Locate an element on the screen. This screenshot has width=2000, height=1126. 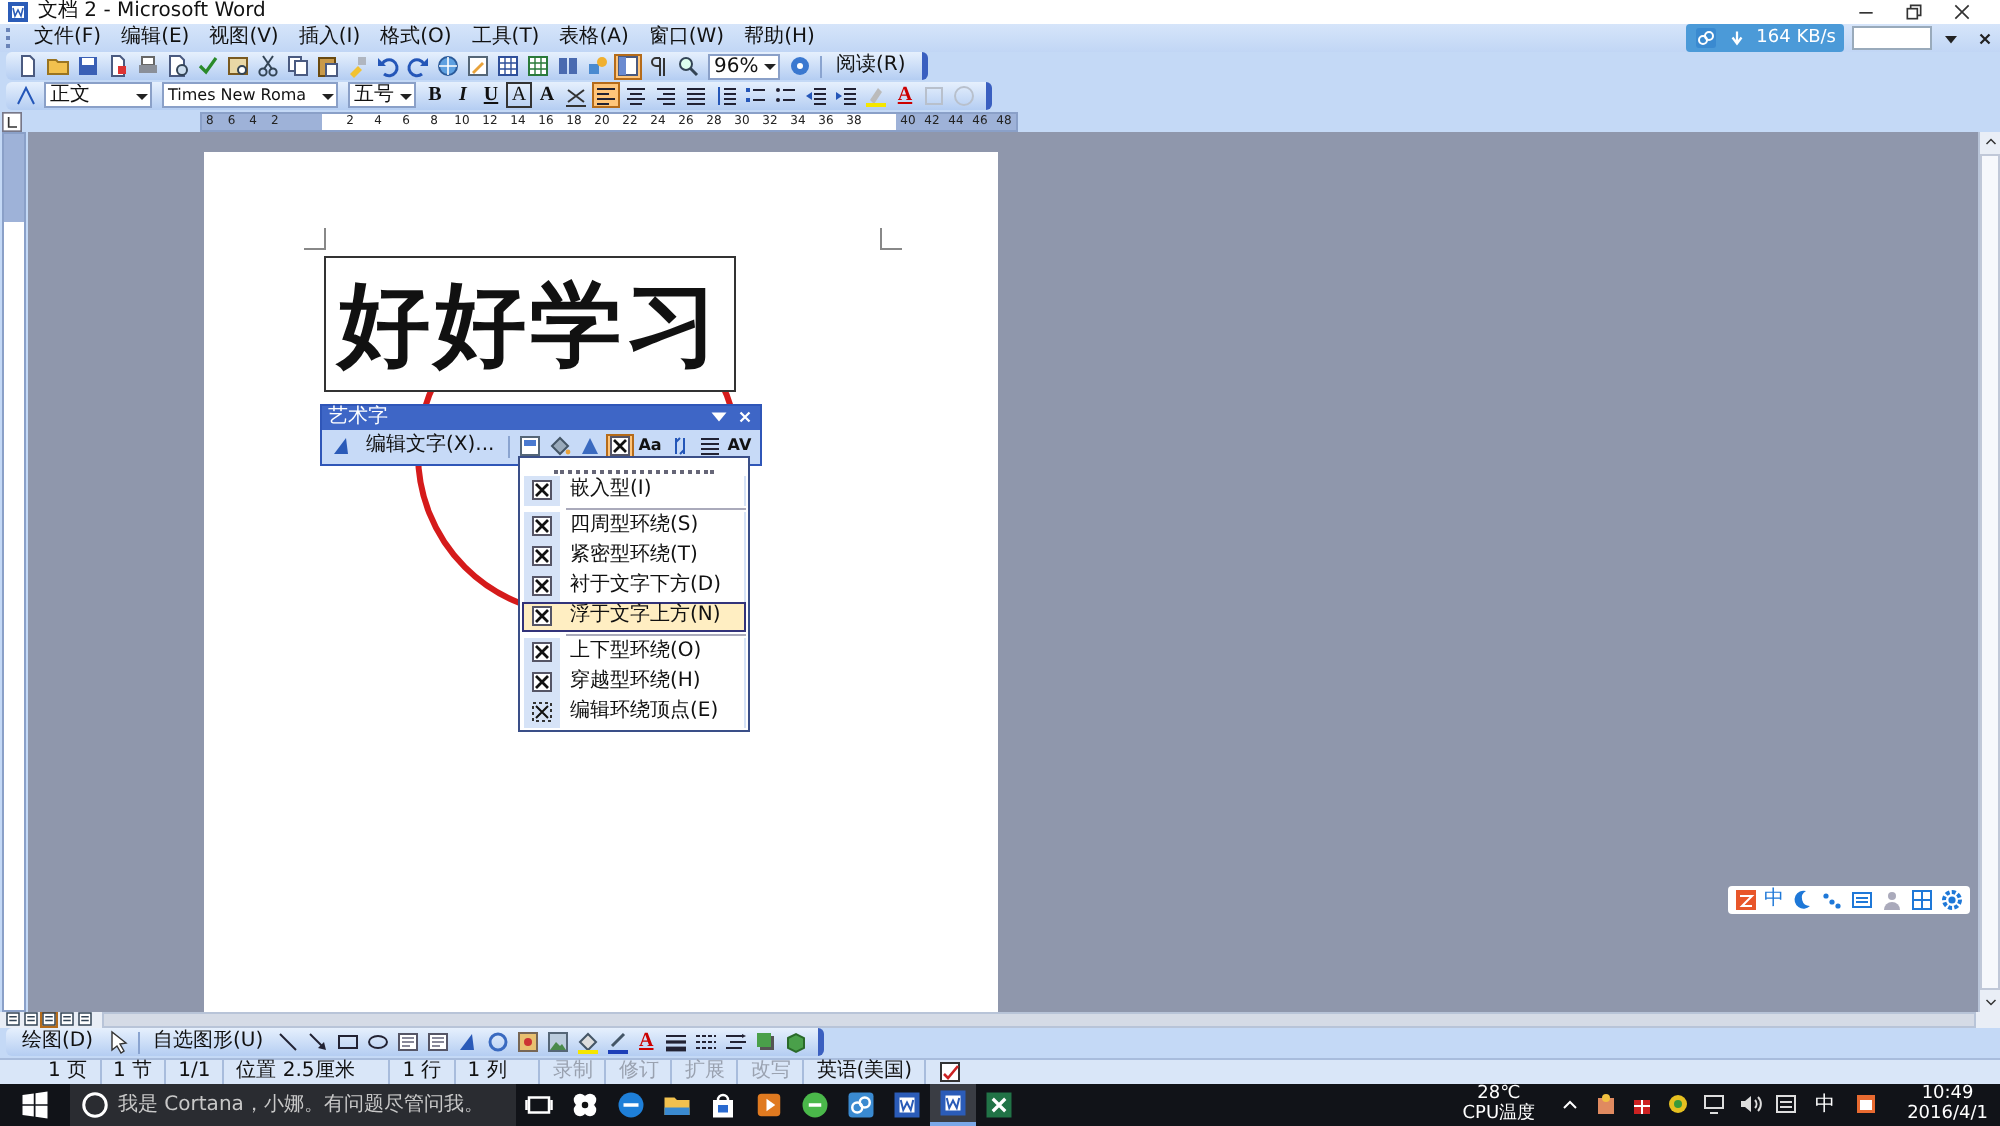
menu-item: 帮助(H) is located at coordinates (779, 38).